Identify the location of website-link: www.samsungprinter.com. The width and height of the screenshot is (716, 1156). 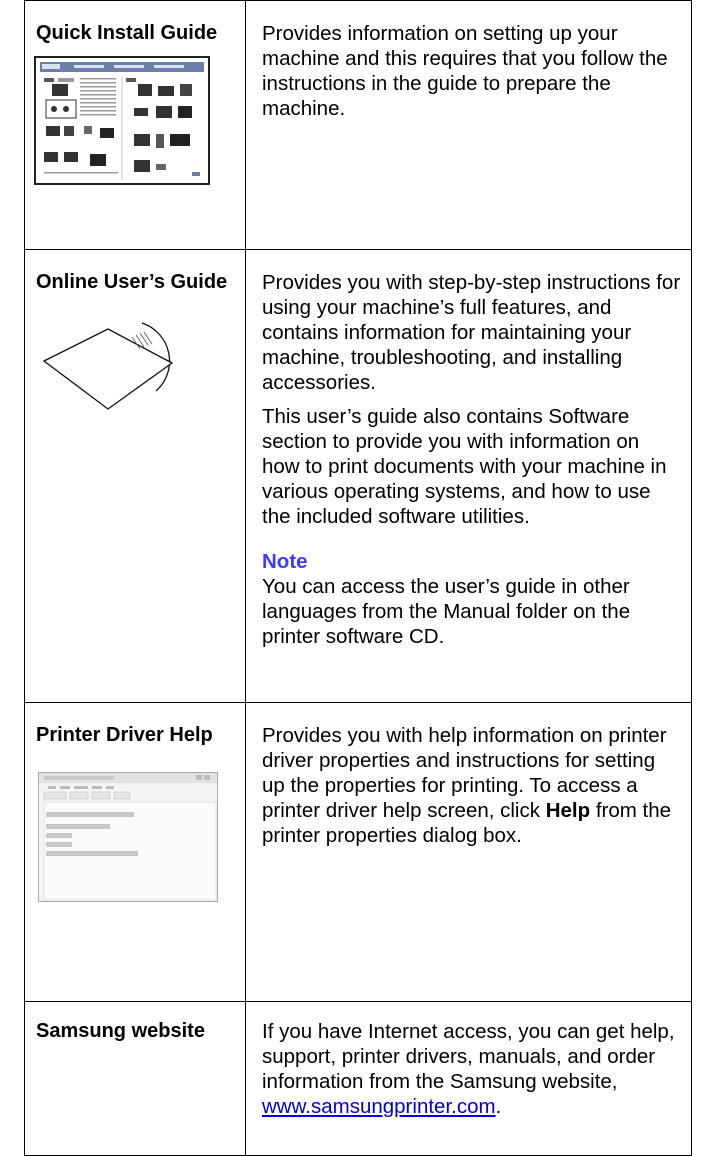
(379, 1106).